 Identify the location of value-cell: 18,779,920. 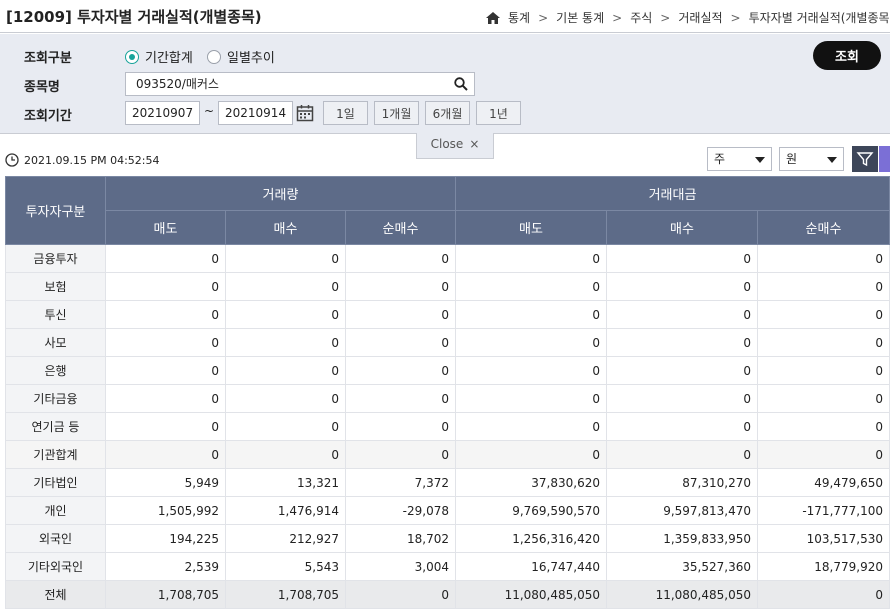
(823, 566).